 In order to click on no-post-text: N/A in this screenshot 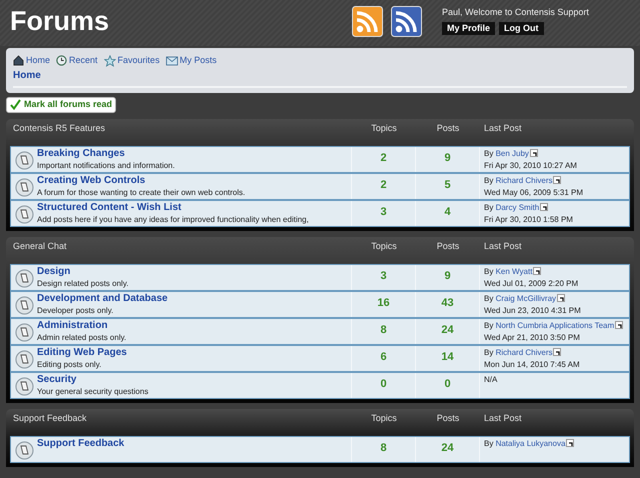, I will do `click(491, 379)`.